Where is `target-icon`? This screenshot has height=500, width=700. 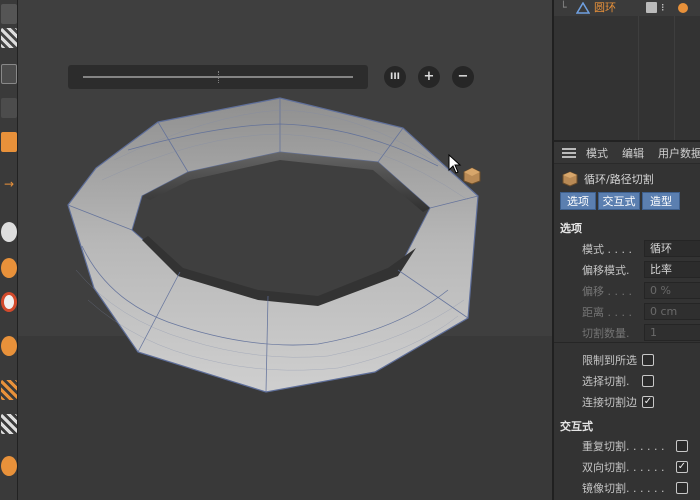
target-icon is located at coordinates (9, 302).